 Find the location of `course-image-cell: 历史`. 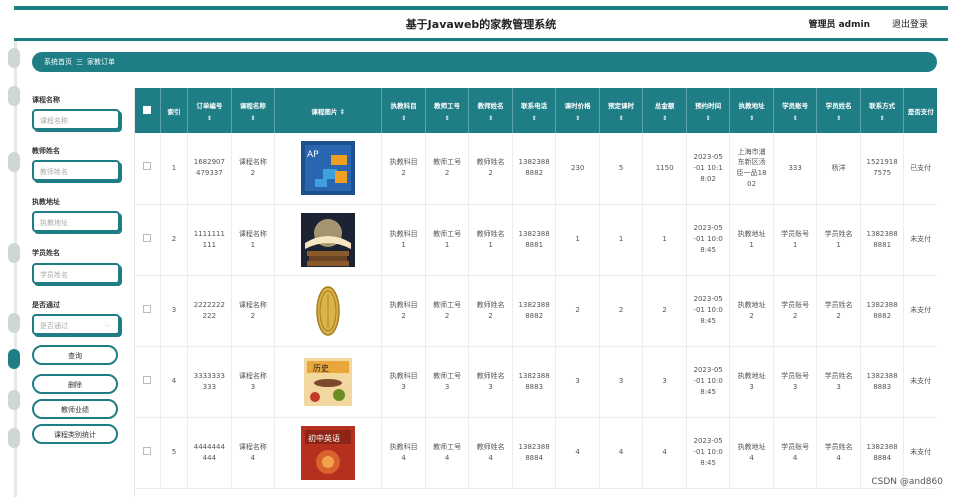

course-image-cell: 历史 is located at coordinates (328, 382).